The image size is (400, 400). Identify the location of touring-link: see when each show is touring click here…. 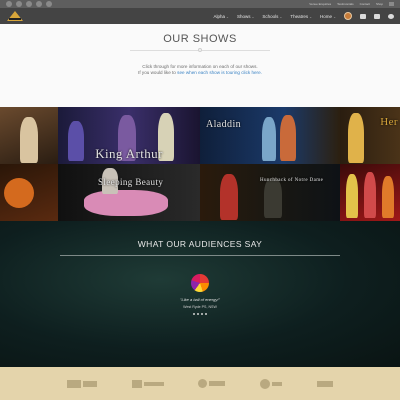
(219, 72).